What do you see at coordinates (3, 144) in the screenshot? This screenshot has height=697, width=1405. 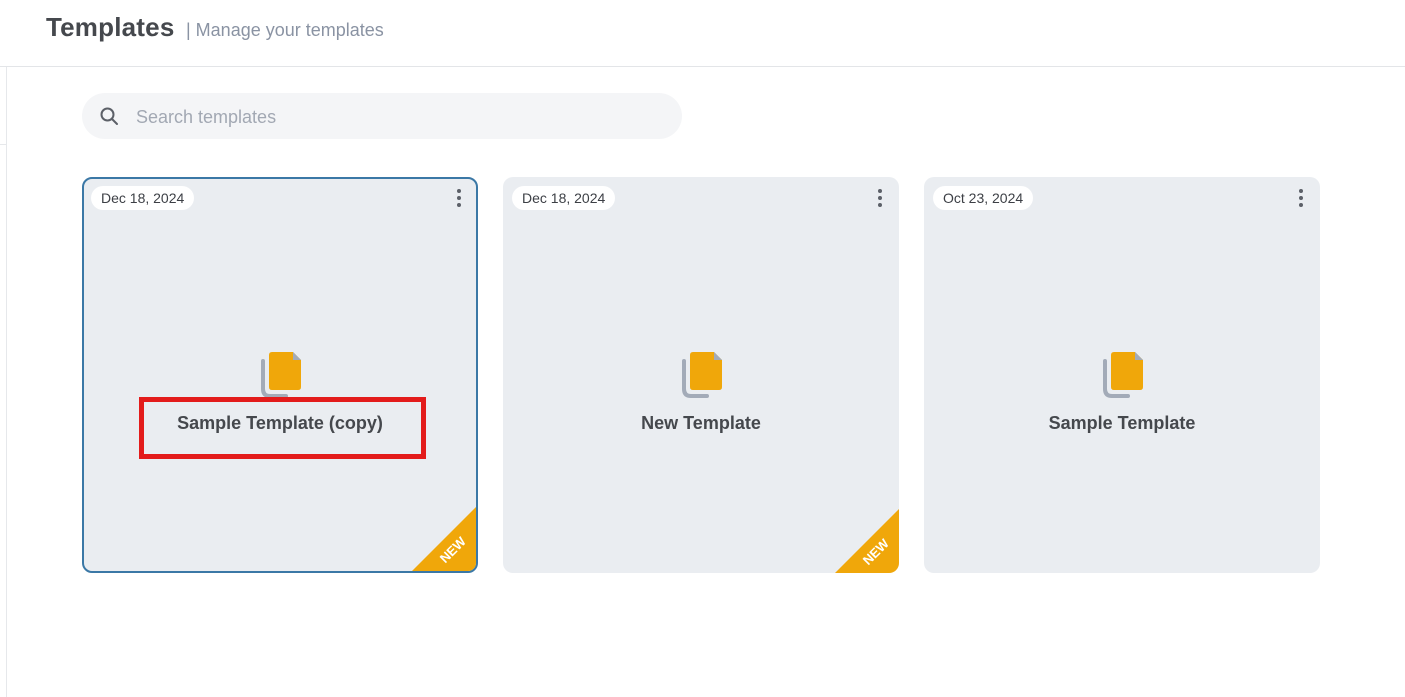 I see `sidebar-divider` at bounding box center [3, 144].